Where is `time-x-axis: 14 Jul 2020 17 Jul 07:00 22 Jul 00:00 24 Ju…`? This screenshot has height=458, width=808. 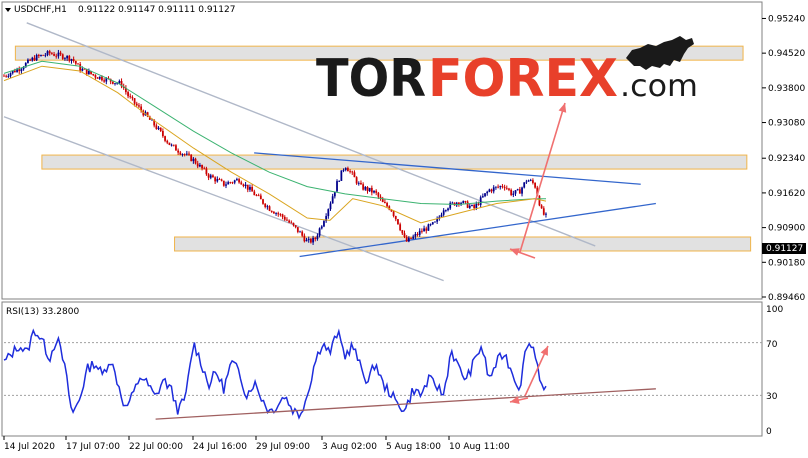 time-x-axis: 14 Jul 2020 17 Jul 07:00 22 Jul 00:00 24 Ju… is located at coordinates (256, 444).